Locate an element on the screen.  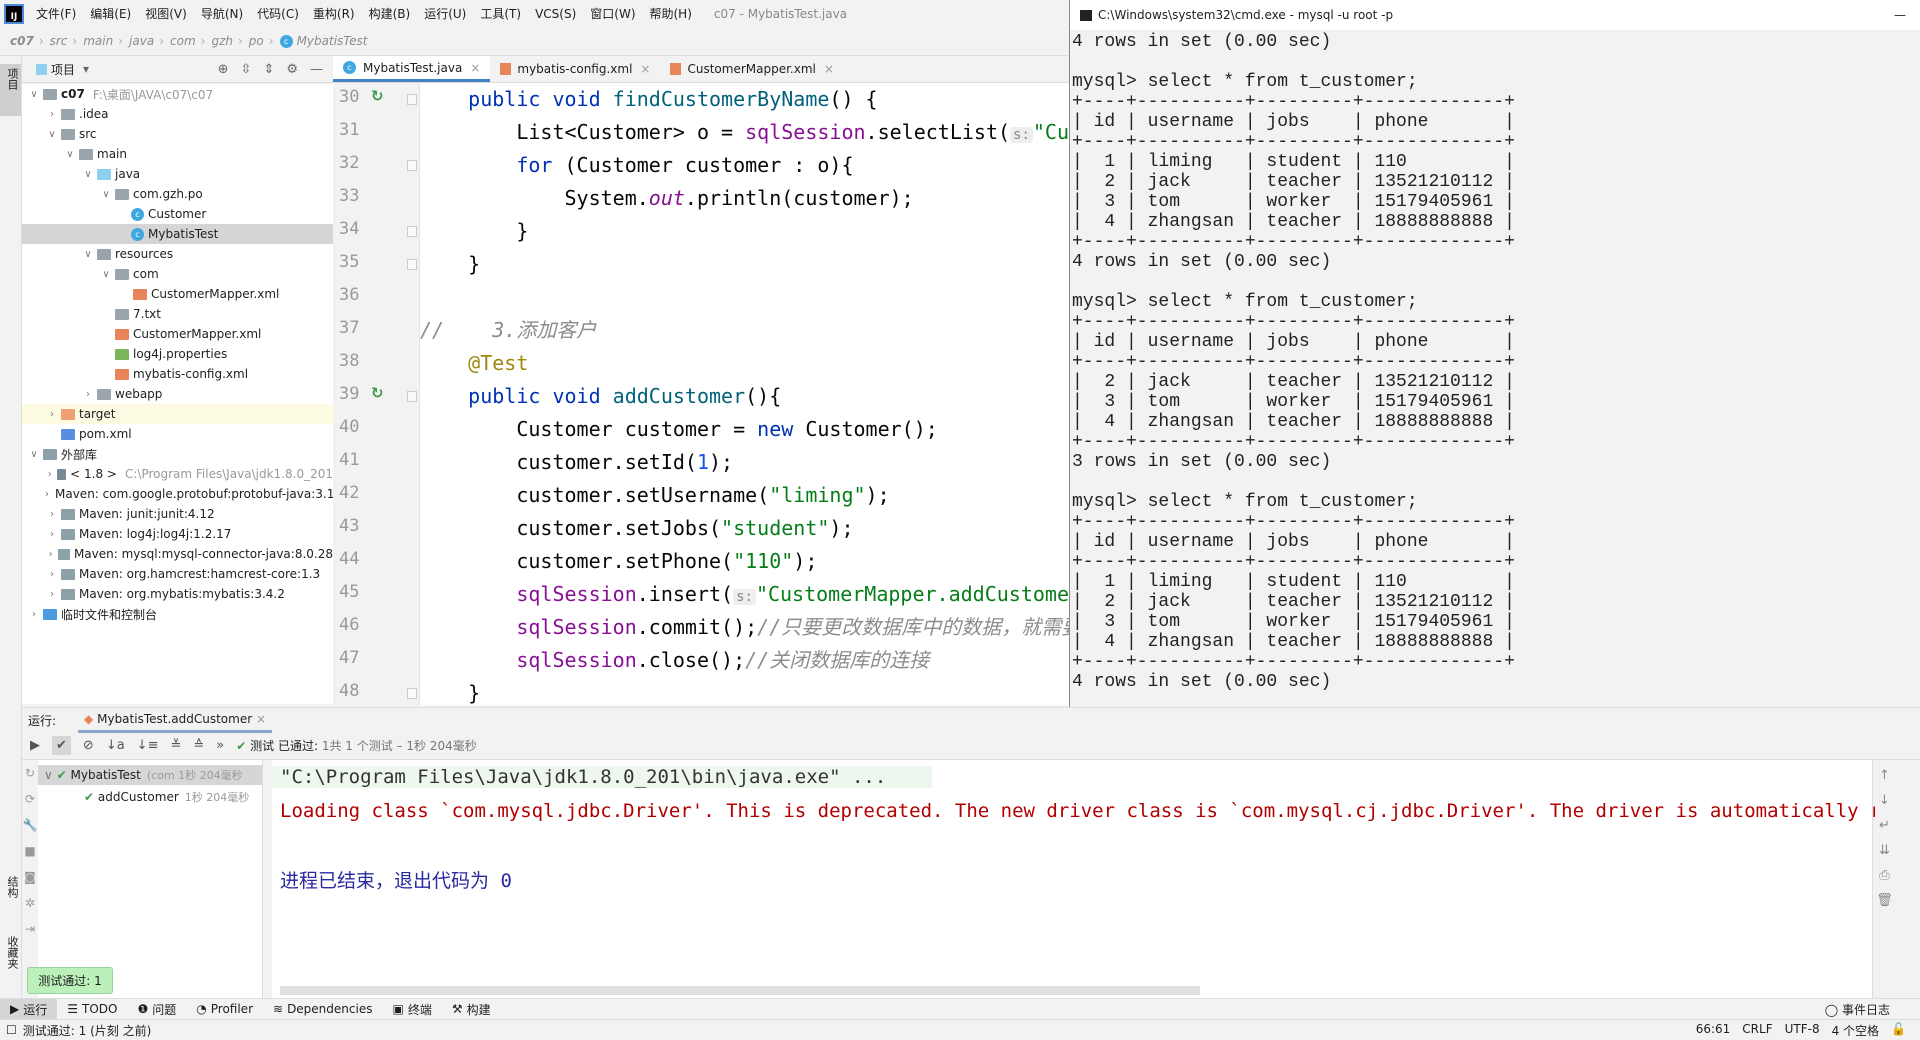
line-separator: CRLF is located at coordinates (1757, 1030).